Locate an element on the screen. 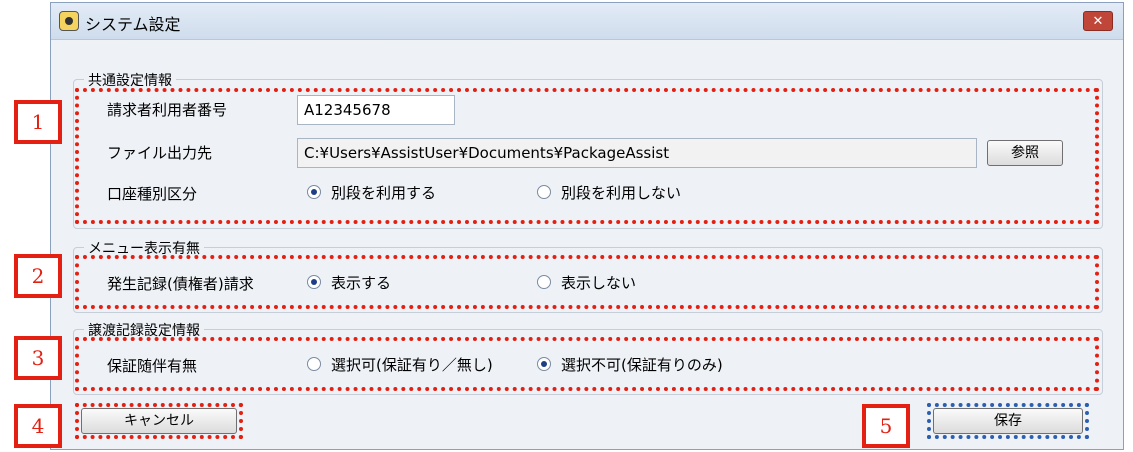 The height and width of the screenshot is (452, 1133). marker-5: 5 is located at coordinates (886, 426).